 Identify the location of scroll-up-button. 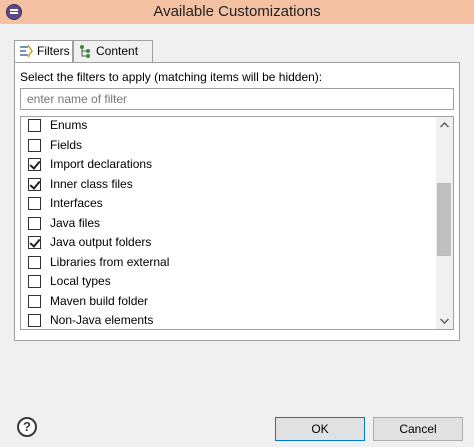
(444, 125).